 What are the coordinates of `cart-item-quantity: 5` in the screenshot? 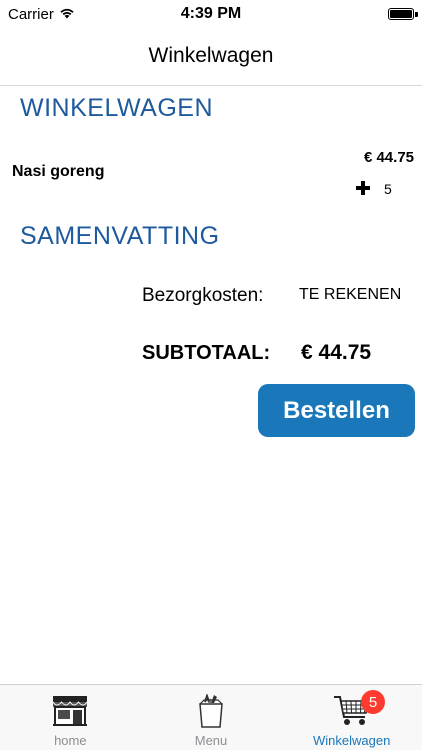 It's located at (388, 189).